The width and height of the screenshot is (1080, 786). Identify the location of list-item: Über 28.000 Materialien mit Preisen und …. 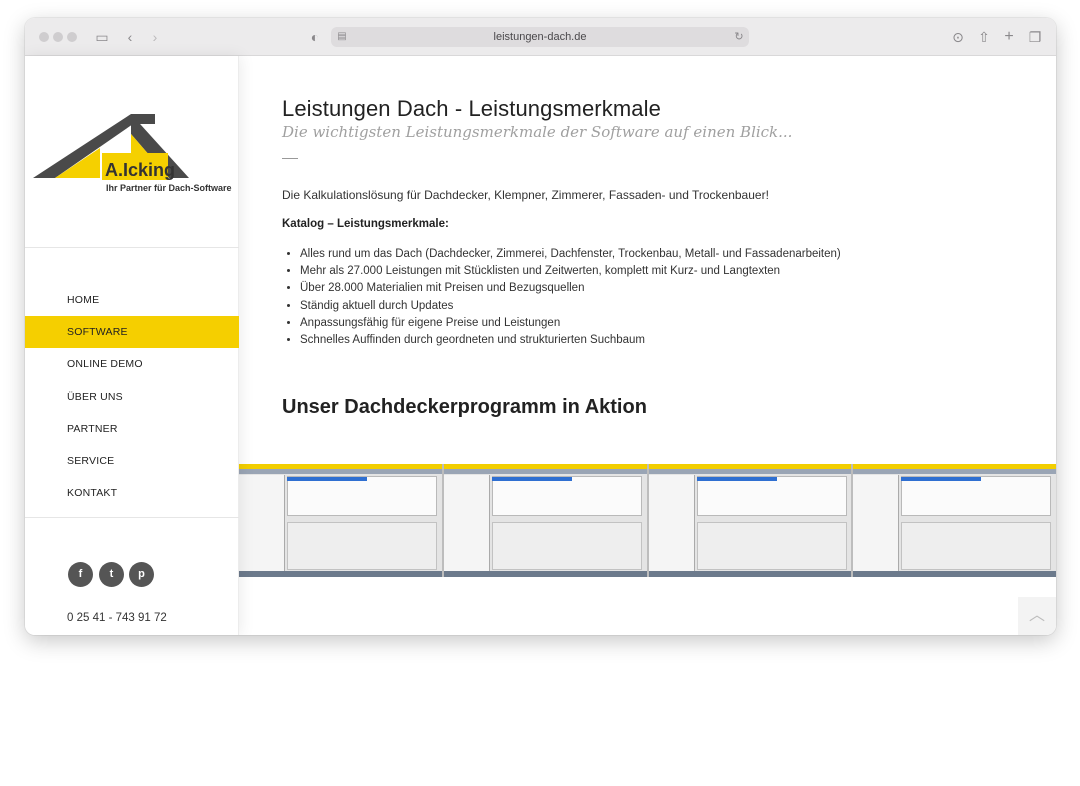
(570, 288).